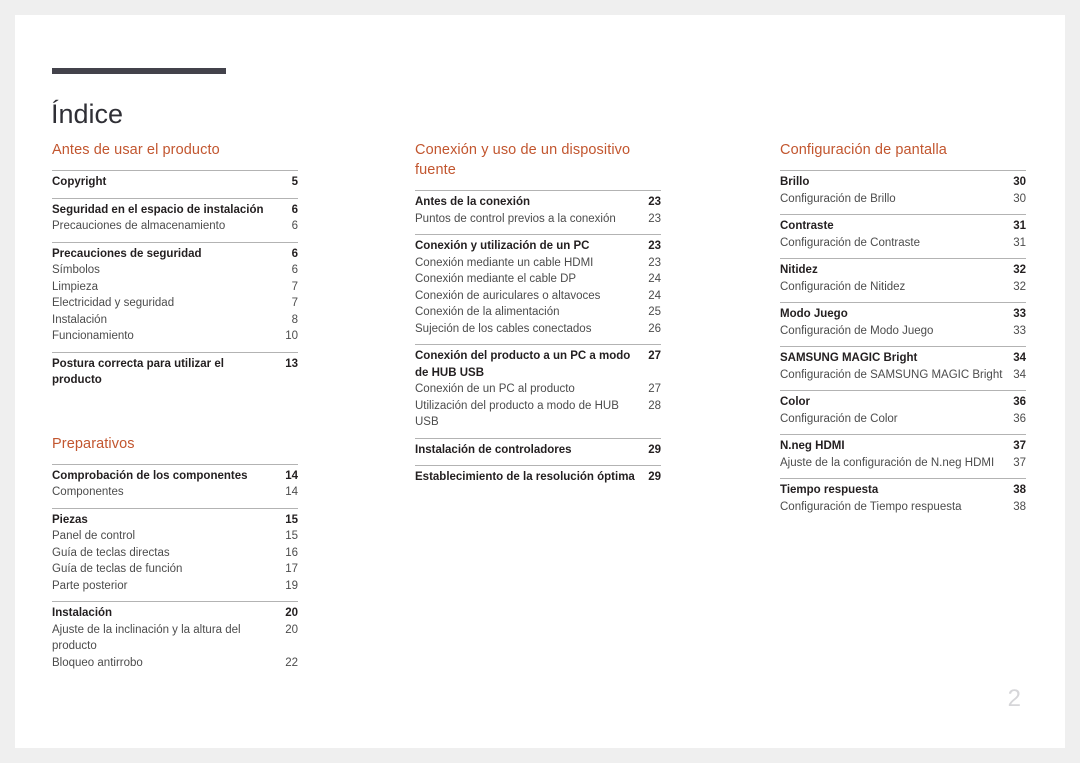 The width and height of the screenshot is (1080, 763). I want to click on toc-subentry: Configuración de Color 36, so click(903, 419).